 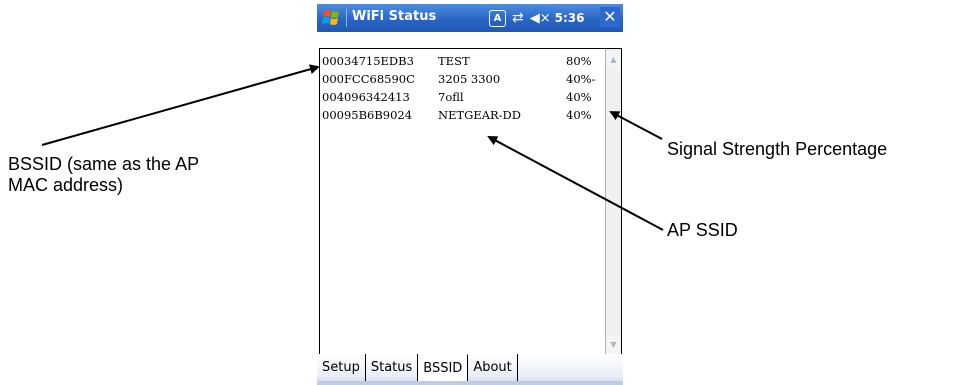 I want to click on bssid-callout-line1: BSSID (same as the AP, so click(x=104, y=164).